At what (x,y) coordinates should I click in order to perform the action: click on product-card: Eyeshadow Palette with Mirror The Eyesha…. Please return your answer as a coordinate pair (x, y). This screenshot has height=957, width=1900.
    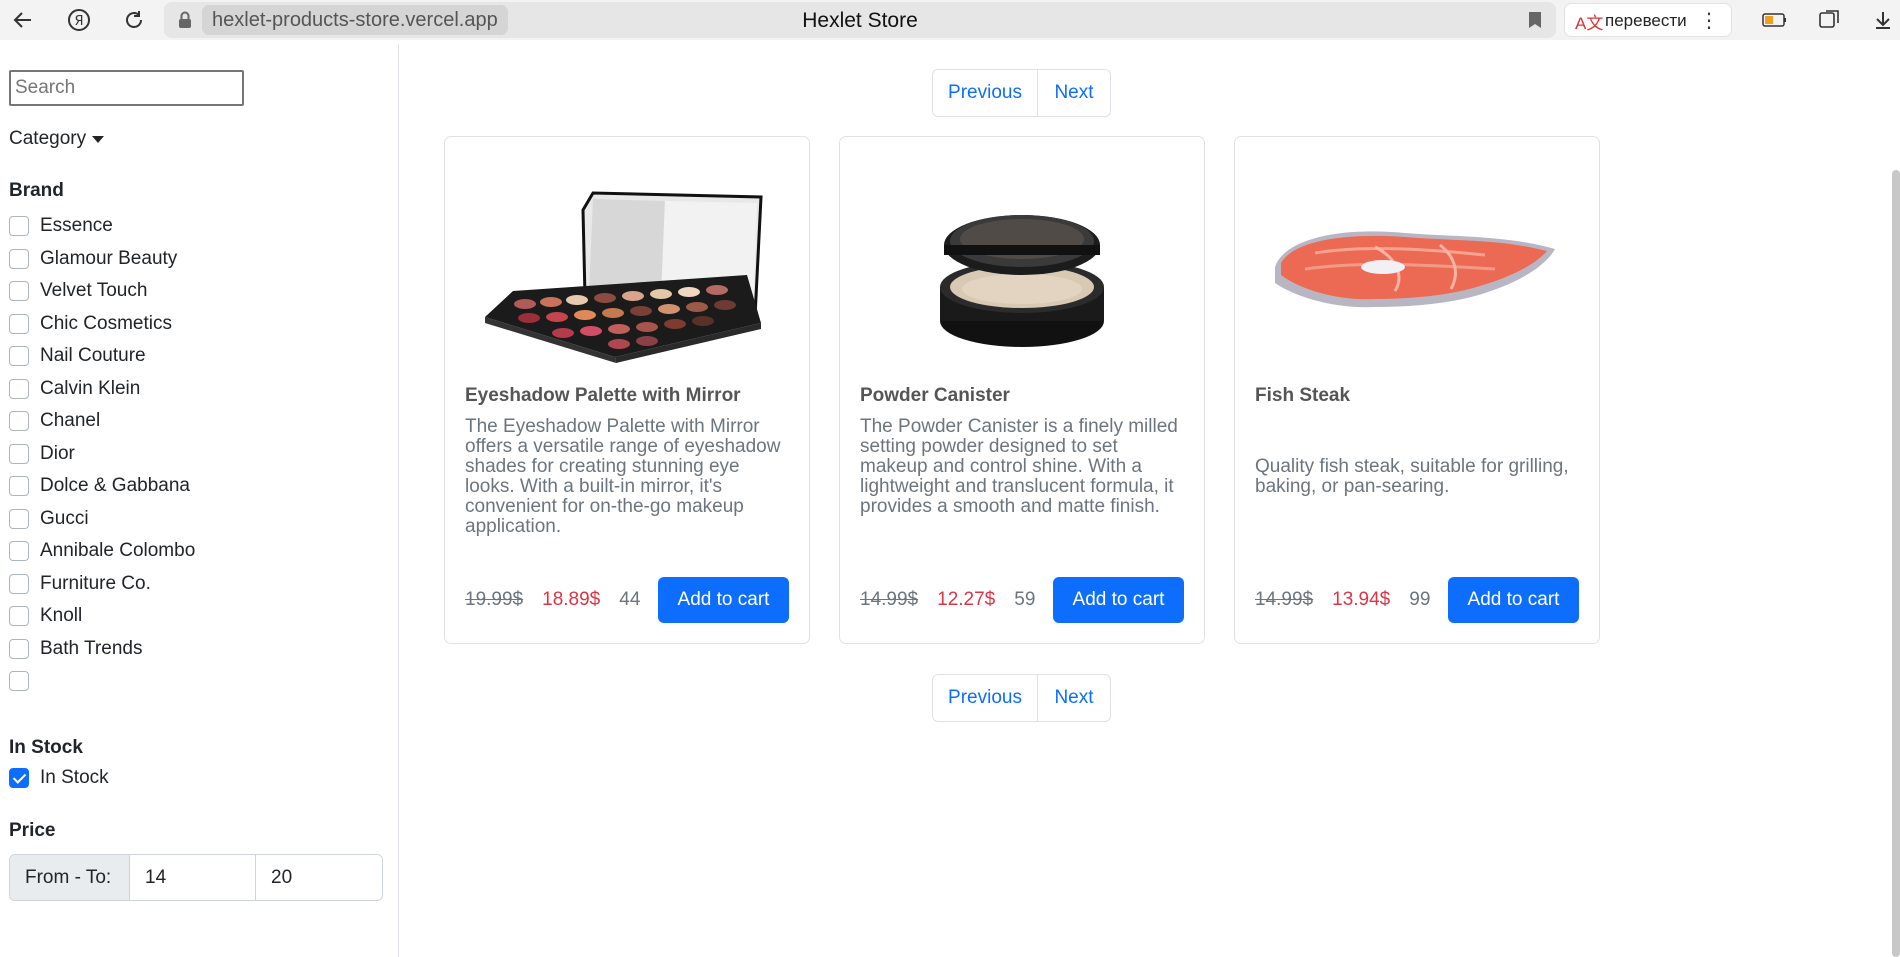
    Looking at the image, I should click on (627, 390).